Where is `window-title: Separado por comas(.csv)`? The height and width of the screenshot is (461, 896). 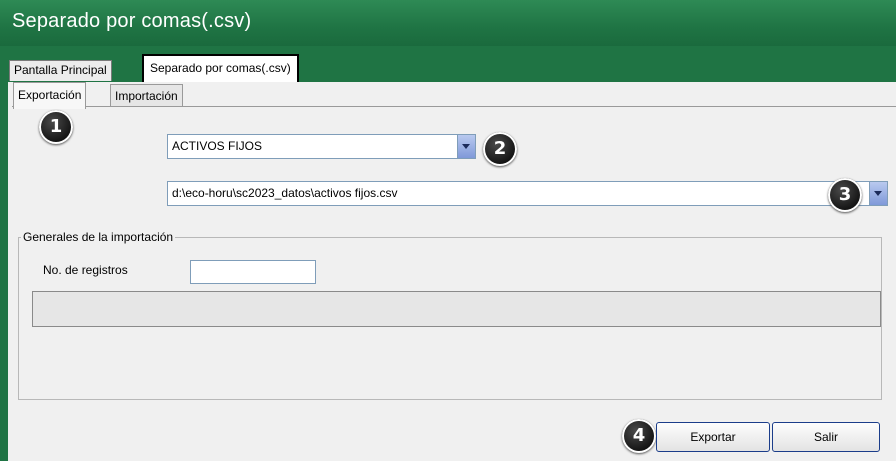 window-title: Separado por comas(.csv) is located at coordinates (132, 21).